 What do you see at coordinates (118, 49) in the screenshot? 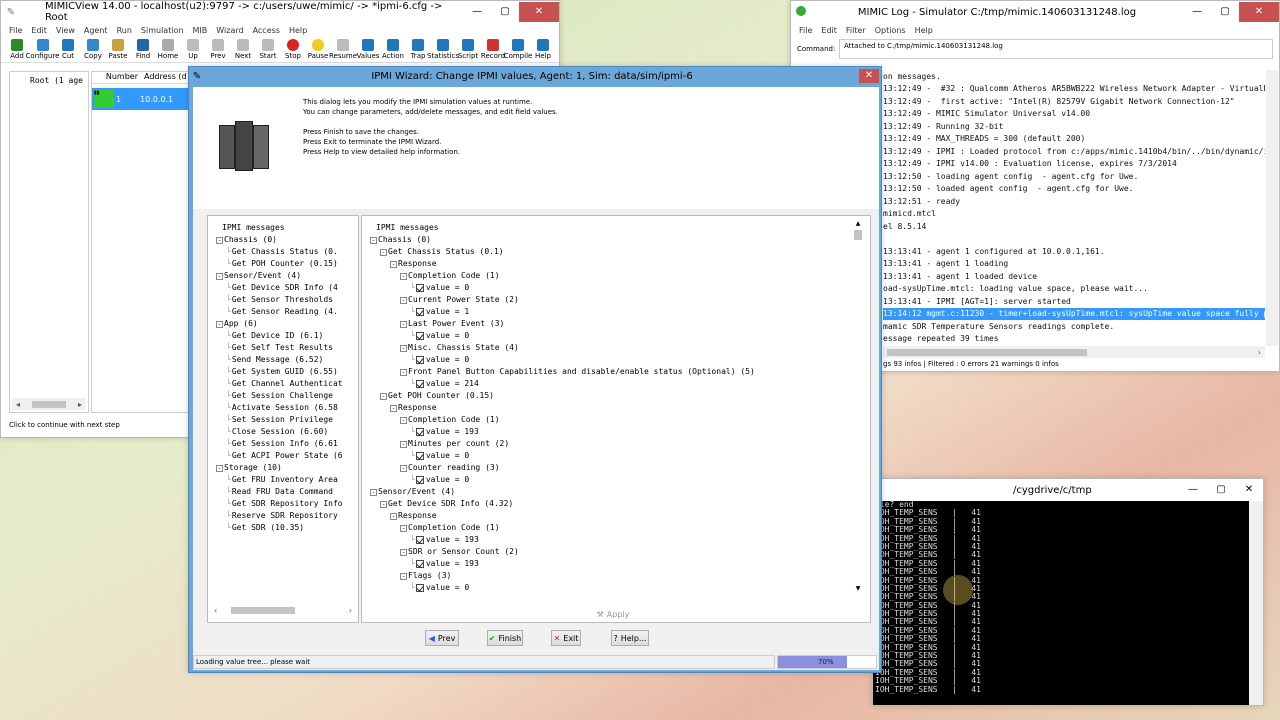
I see `toolbar-paste-button: Paste` at bounding box center [118, 49].